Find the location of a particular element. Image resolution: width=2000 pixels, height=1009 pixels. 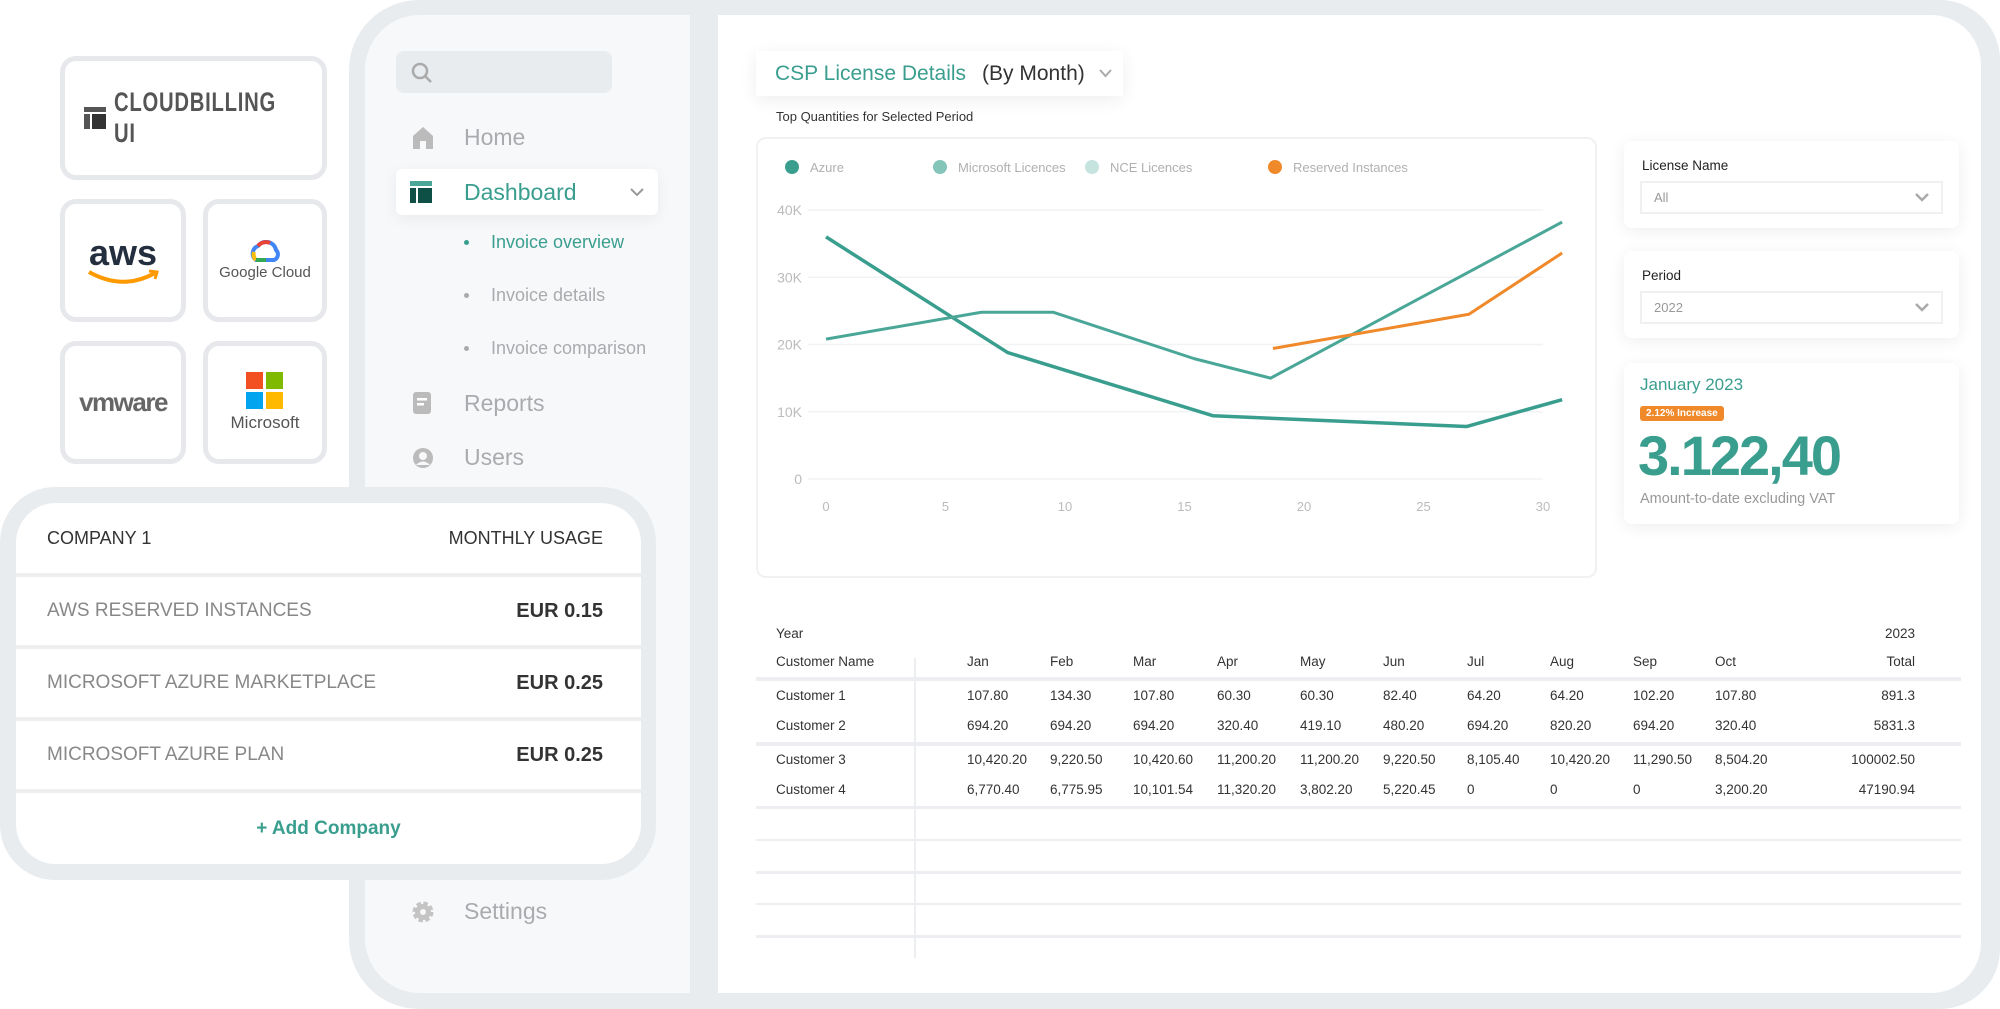

period-value: 2022 is located at coordinates (1668, 307).